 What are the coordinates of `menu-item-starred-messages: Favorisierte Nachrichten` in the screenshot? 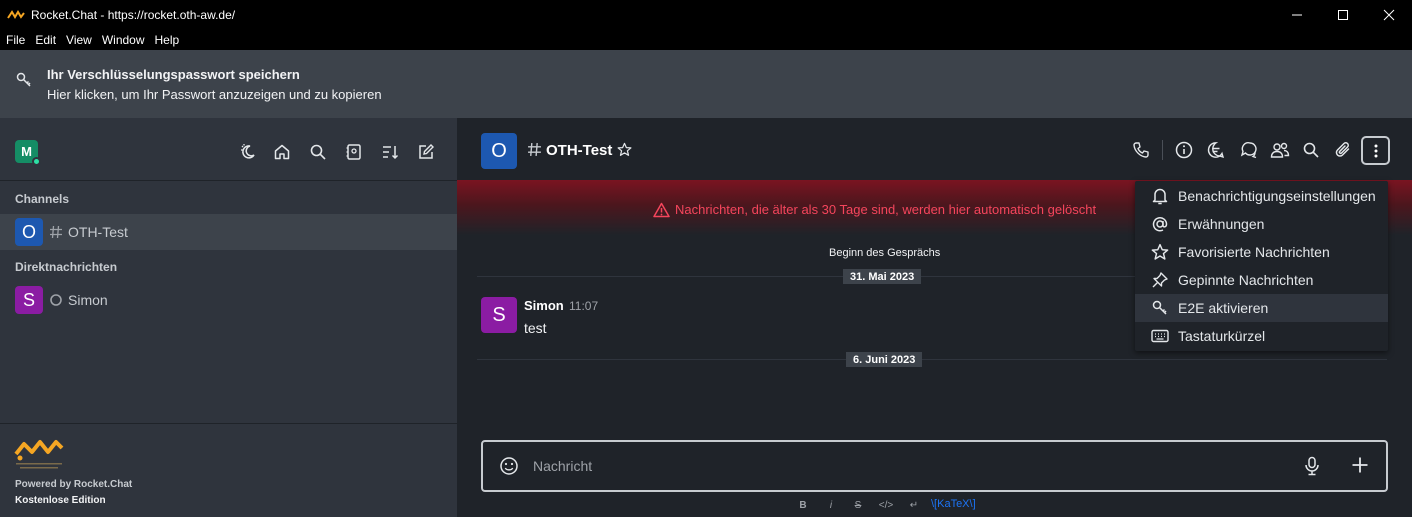 It's located at (1261, 252).